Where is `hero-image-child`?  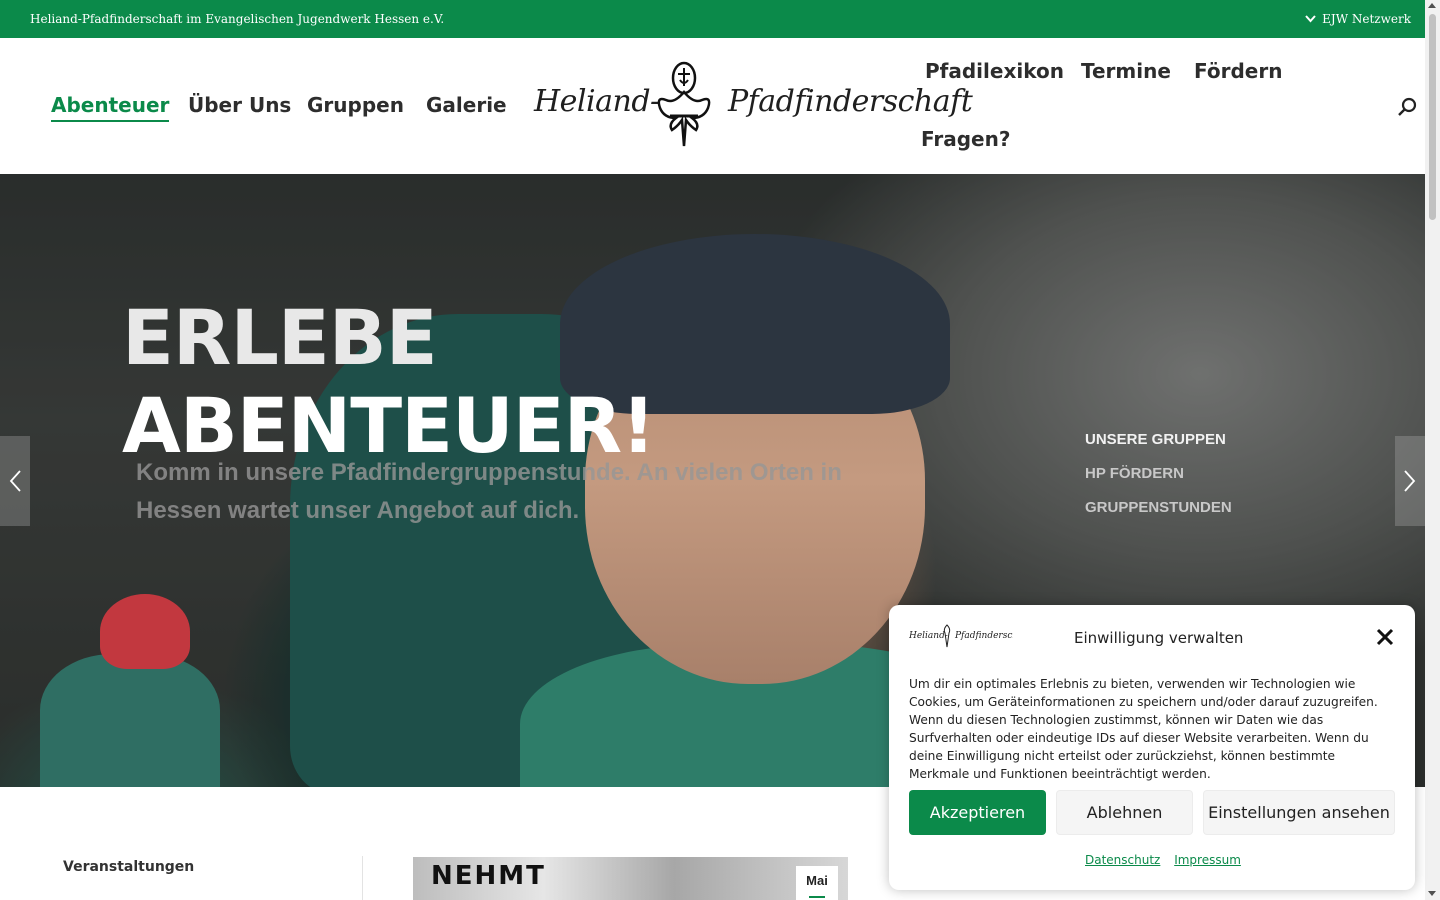
hero-image-child is located at coordinates (130, 720).